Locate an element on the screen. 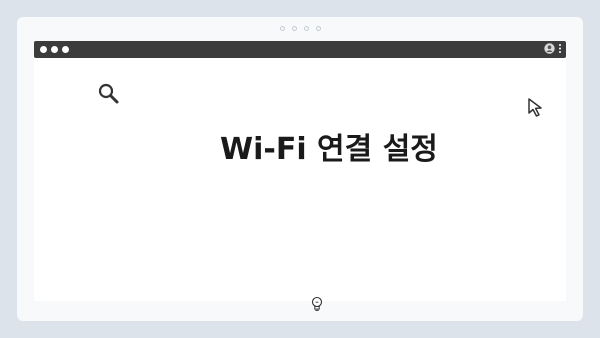 The height and width of the screenshot is (338, 600). pager-dots is located at coordinates (300, 28).